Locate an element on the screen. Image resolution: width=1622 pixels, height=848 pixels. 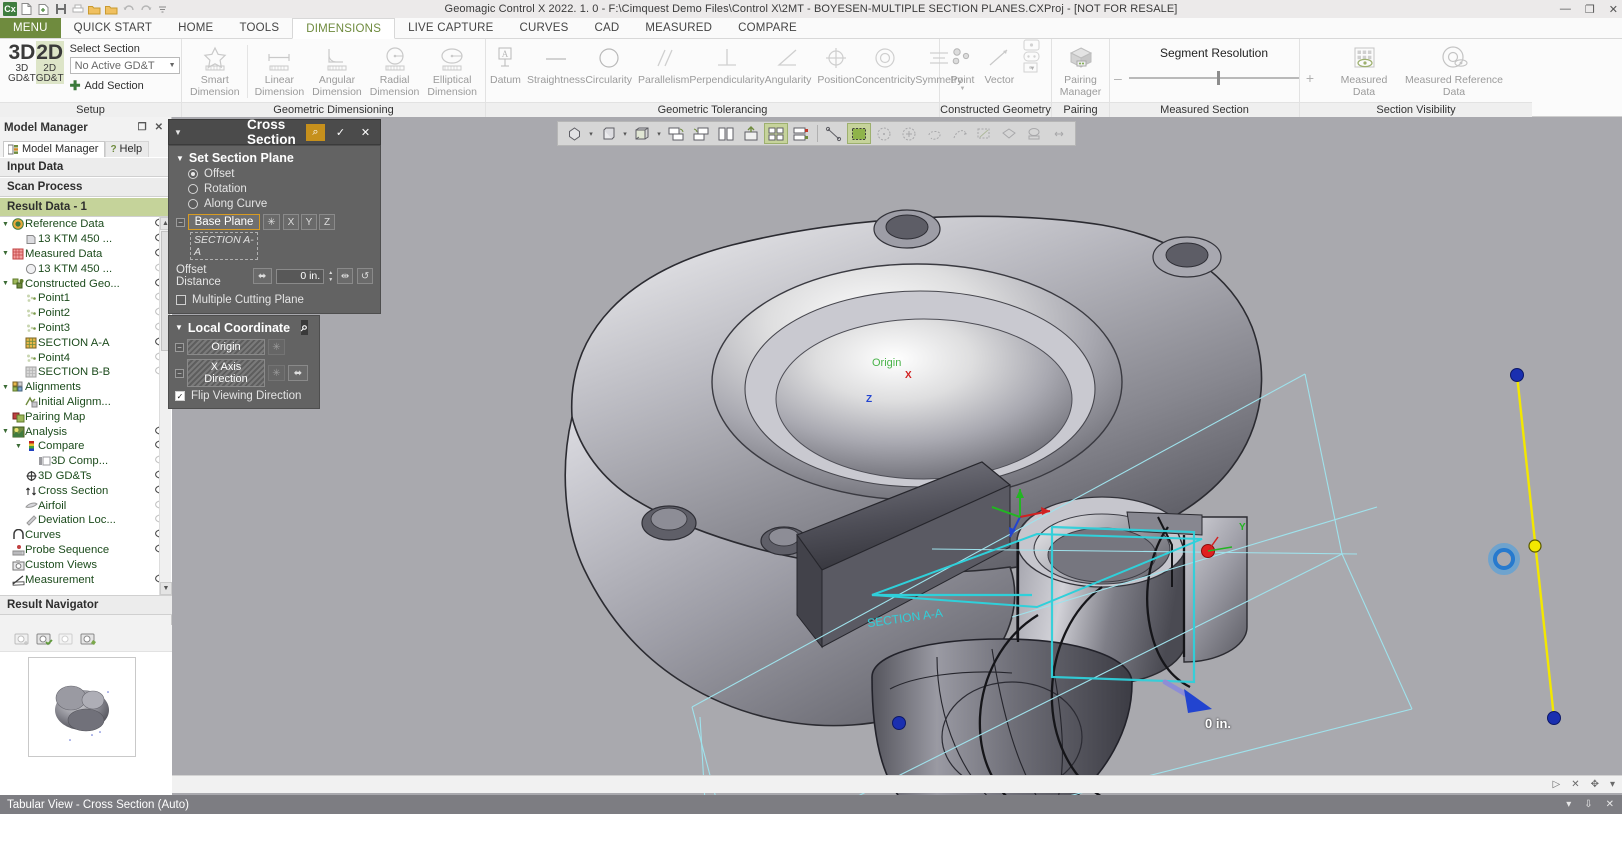
wireframe-box-icon is located at coordinates (642, 133).